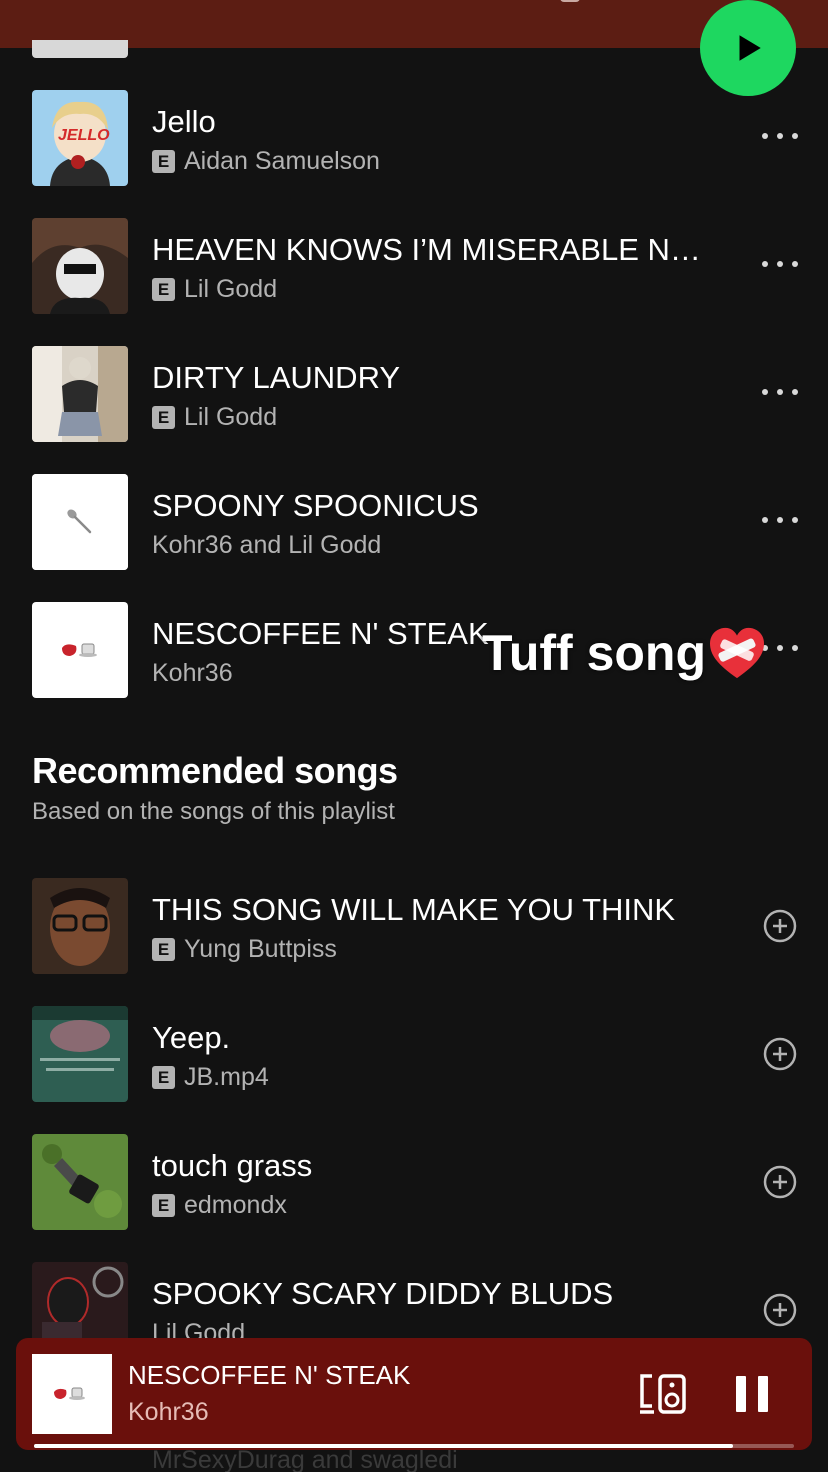 The width and height of the screenshot is (828, 1472). I want to click on now-playing-art, so click(72, 1394).